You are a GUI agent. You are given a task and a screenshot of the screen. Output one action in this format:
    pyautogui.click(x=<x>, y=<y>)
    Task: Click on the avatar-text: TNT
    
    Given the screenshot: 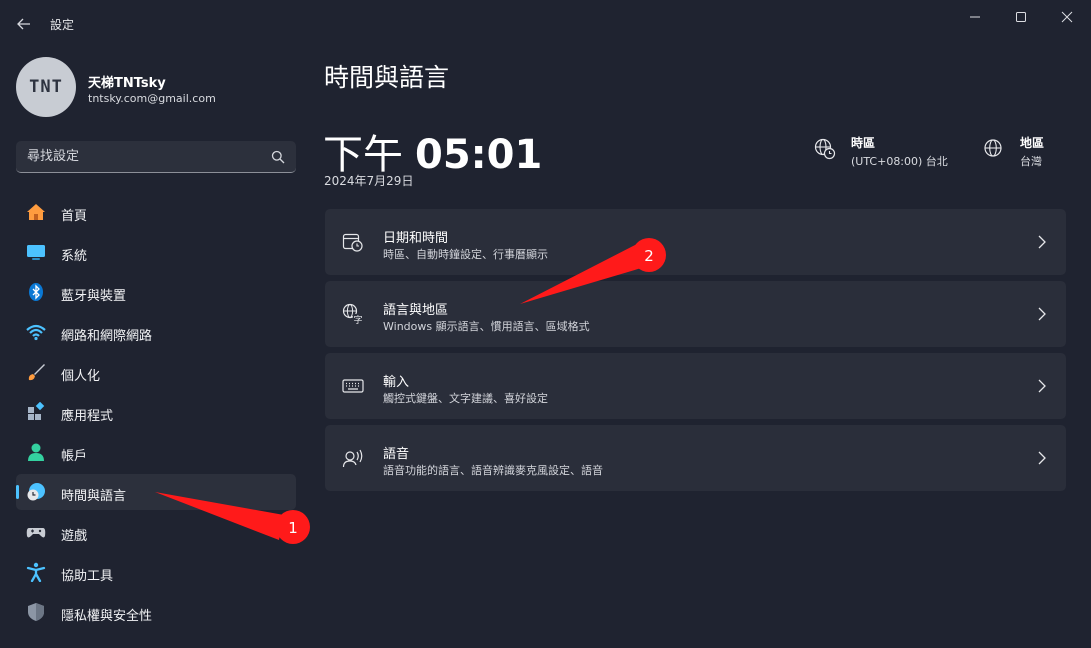 What is the action you would take?
    pyautogui.click(x=46, y=87)
    